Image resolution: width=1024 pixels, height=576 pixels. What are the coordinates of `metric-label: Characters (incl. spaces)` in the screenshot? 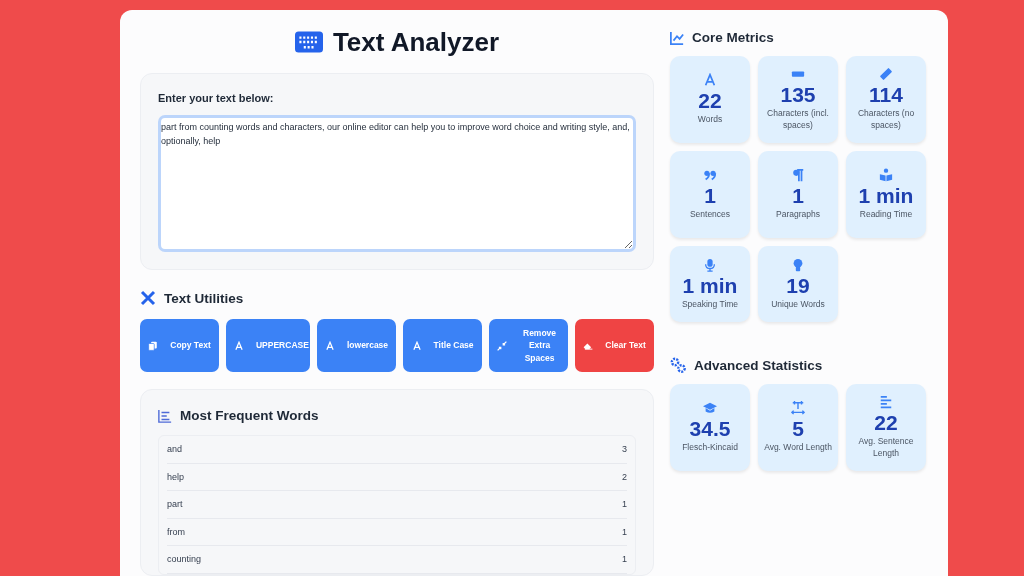 It's located at (798, 120).